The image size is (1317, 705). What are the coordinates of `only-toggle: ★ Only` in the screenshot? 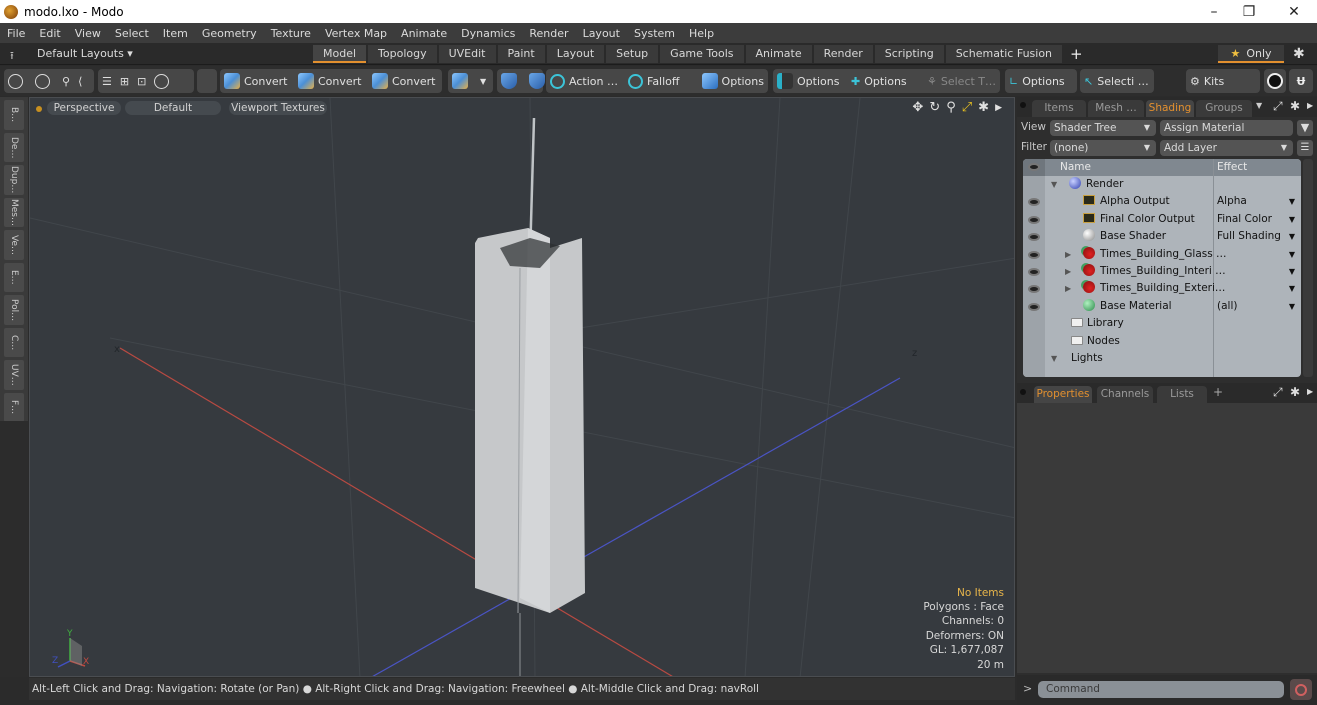 It's located at (1251, 54).